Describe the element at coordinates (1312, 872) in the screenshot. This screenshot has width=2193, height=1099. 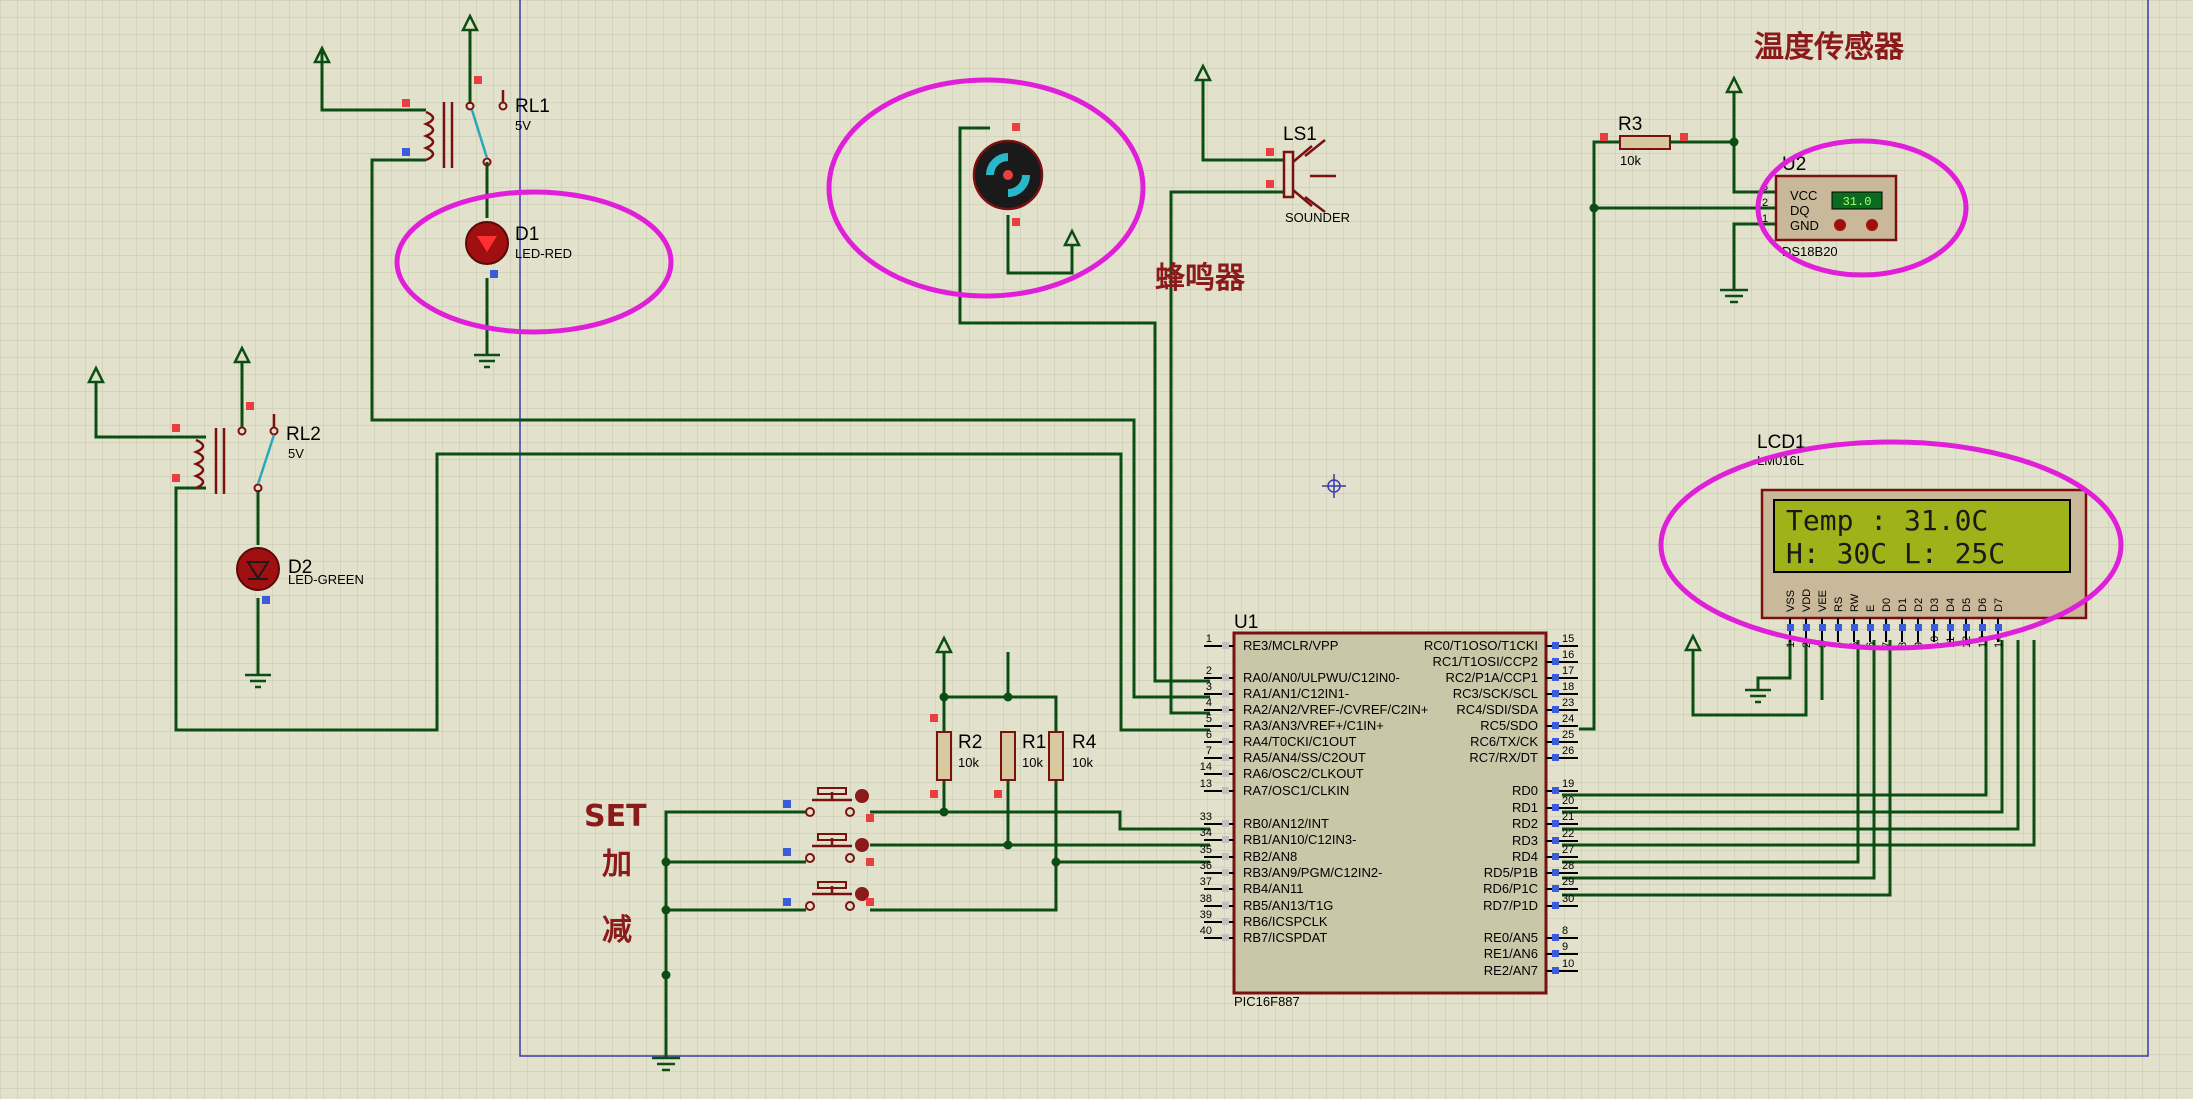
I see `mcu-pin-name: RB3/AN9/PGM/C12IN2-` at that location.